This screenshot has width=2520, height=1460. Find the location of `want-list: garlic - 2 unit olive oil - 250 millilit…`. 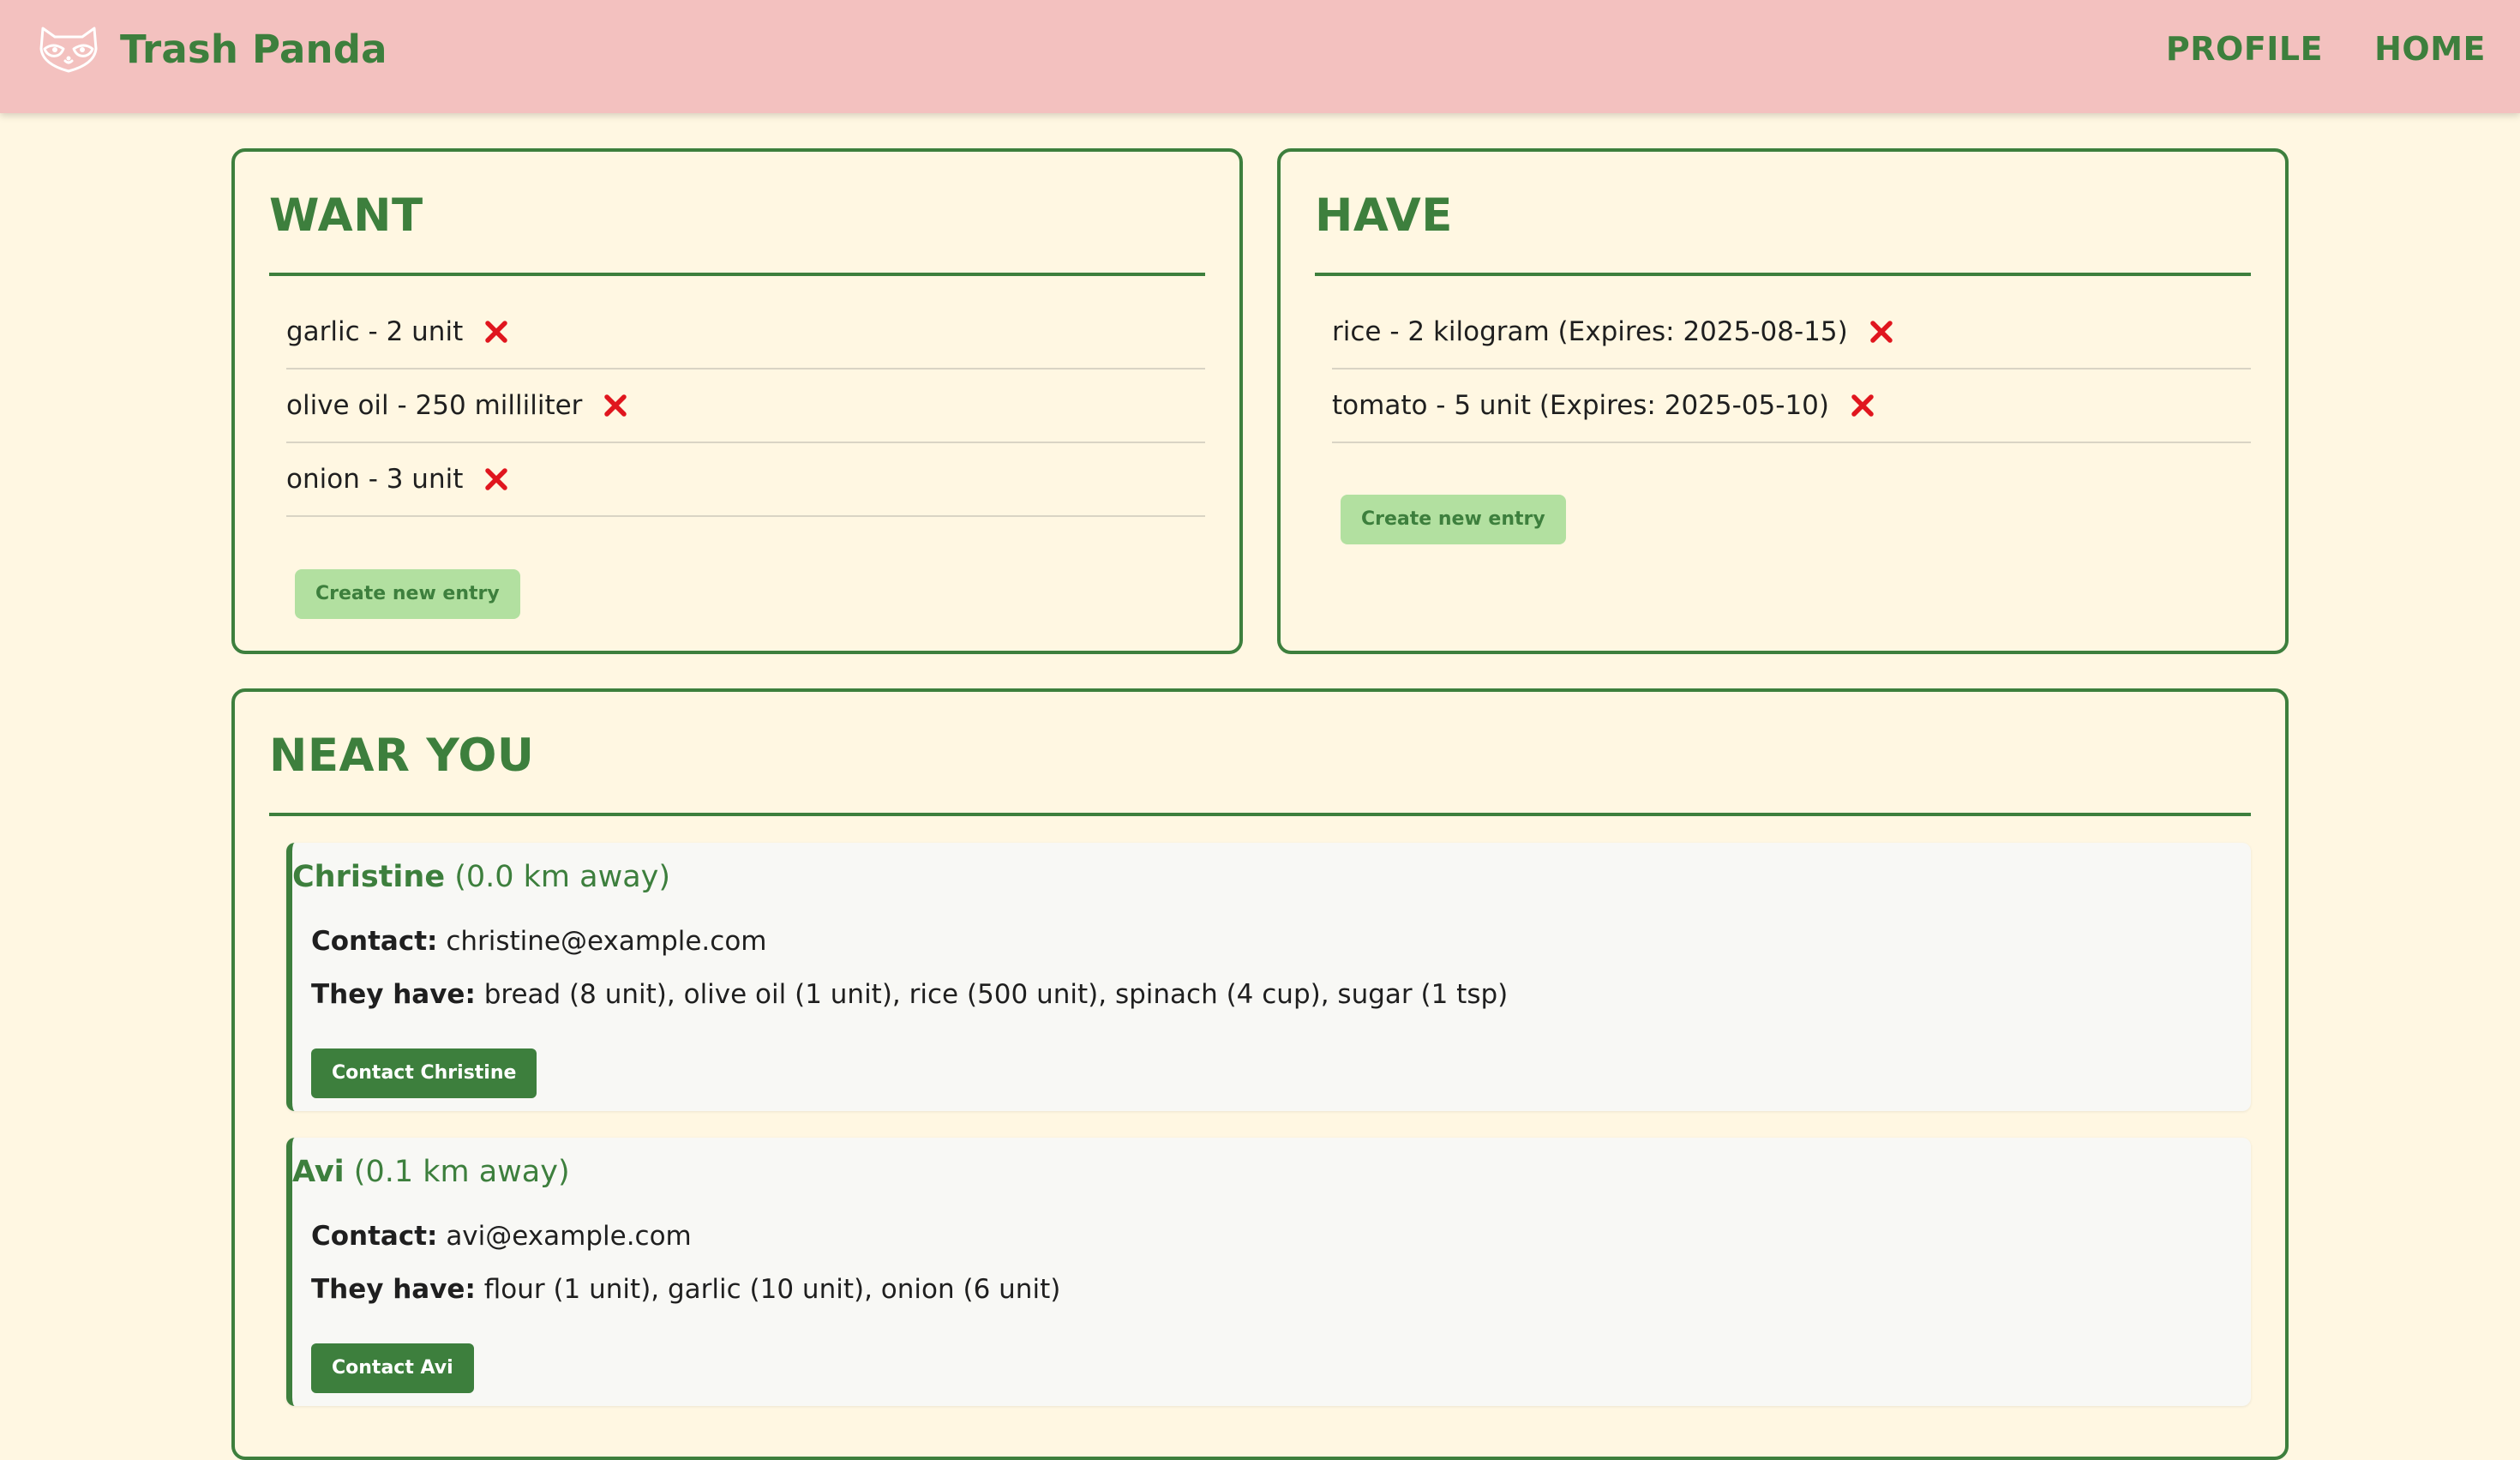

want-list: garlic - 2 unit olive oil - 250 millilit… is located at coordinates (745, 407).